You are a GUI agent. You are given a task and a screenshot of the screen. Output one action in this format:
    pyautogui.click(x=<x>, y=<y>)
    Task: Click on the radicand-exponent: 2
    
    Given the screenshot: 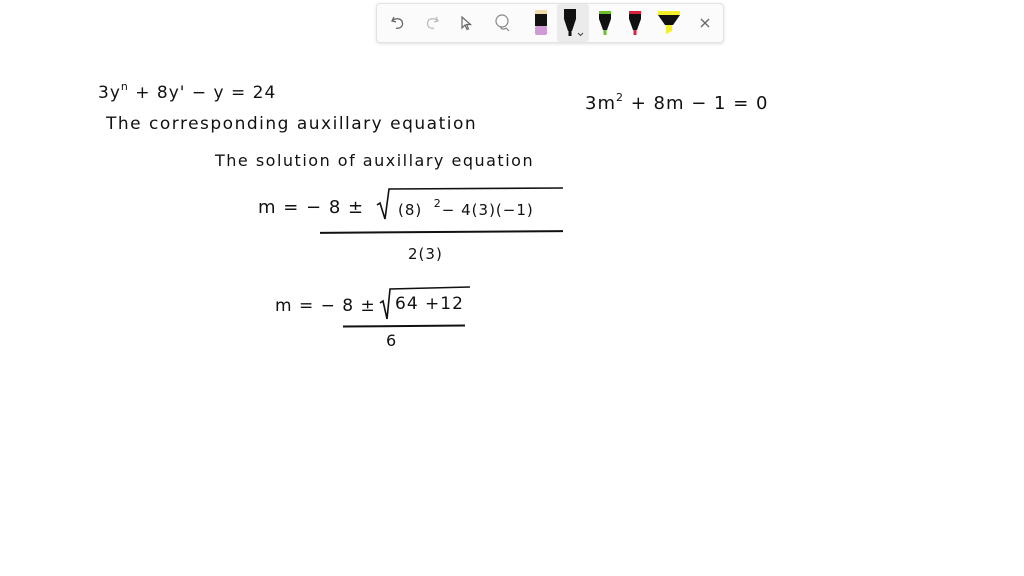 What is the action you would take?
    pyautogui.click(x=437, y=203)
    